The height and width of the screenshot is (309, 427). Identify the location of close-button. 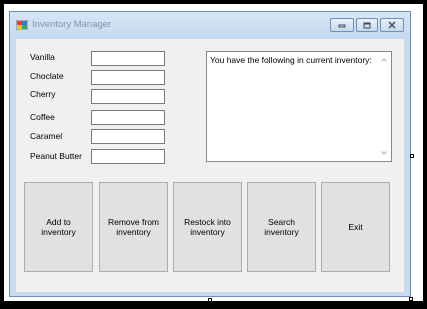
(392, 25).